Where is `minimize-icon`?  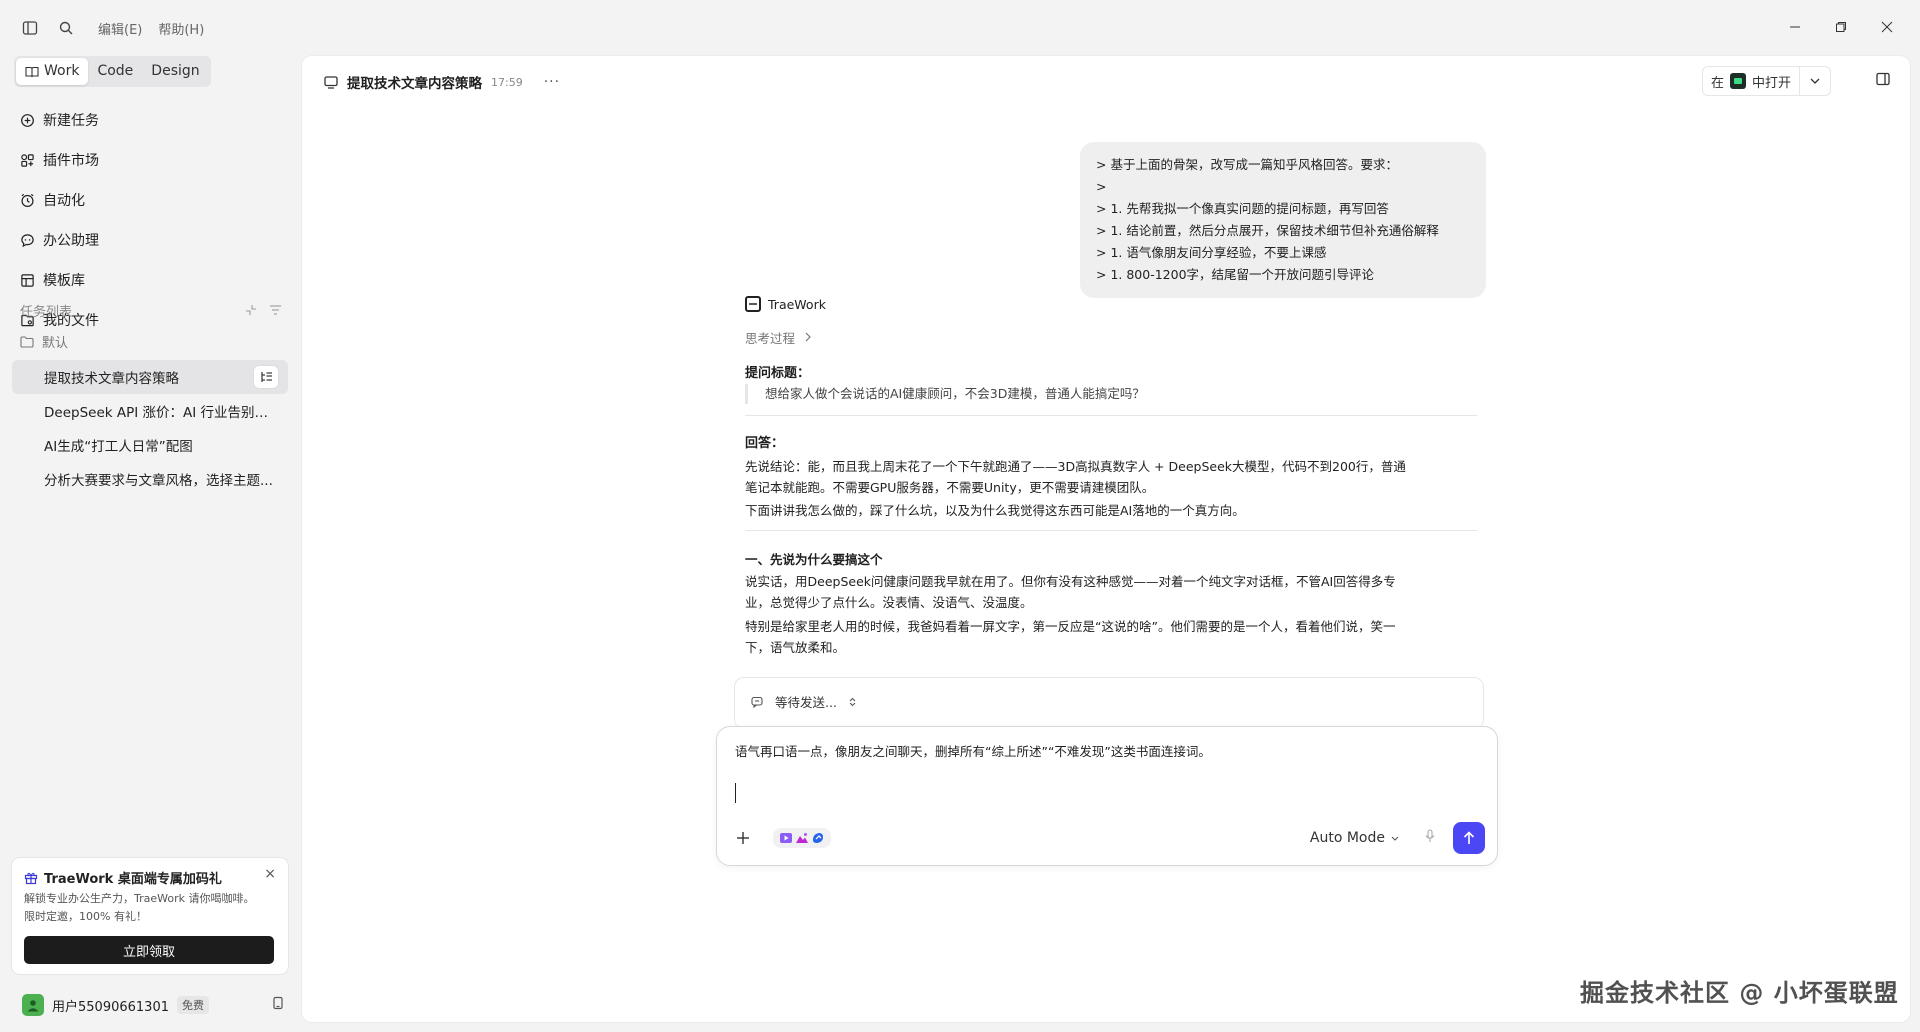
minimize-icon is located at coordinates (1795, 27).